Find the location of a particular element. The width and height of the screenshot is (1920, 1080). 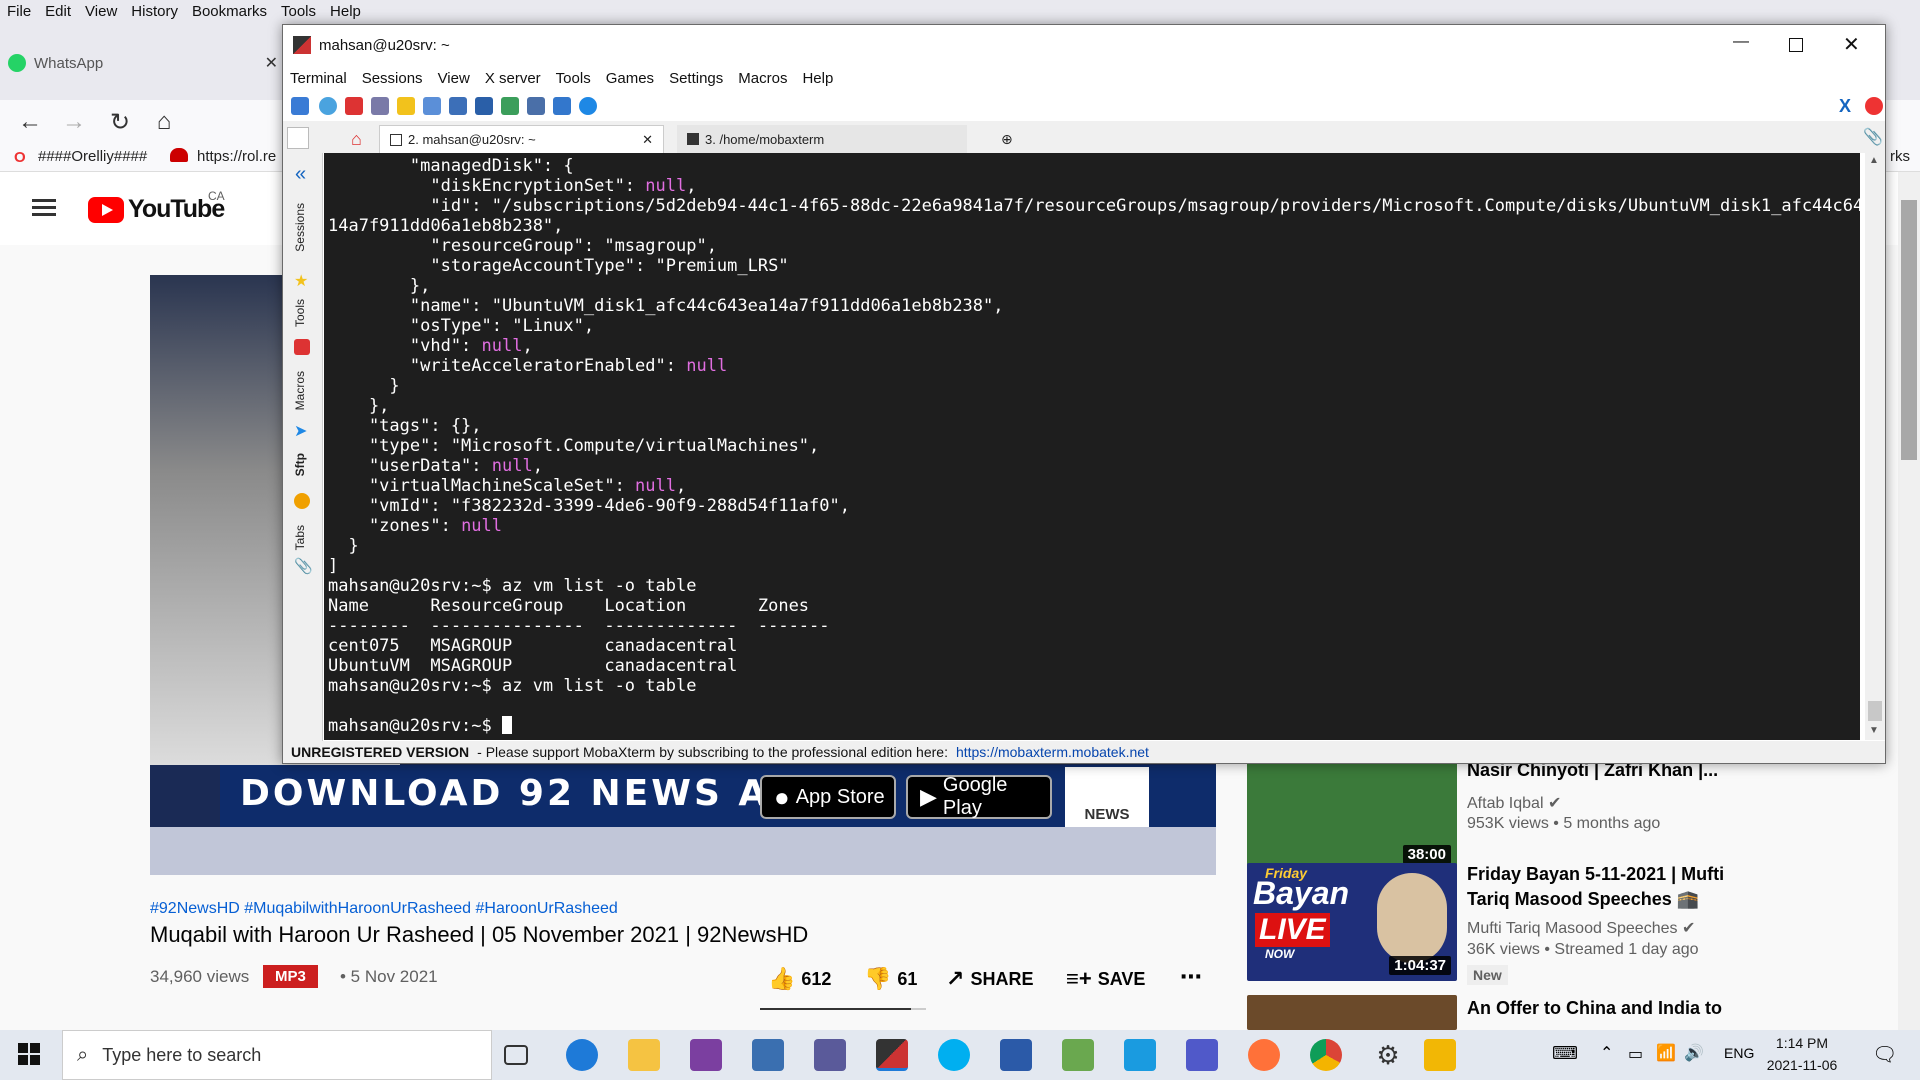

file-explorer-icon is located at coordinates (644, 1055).